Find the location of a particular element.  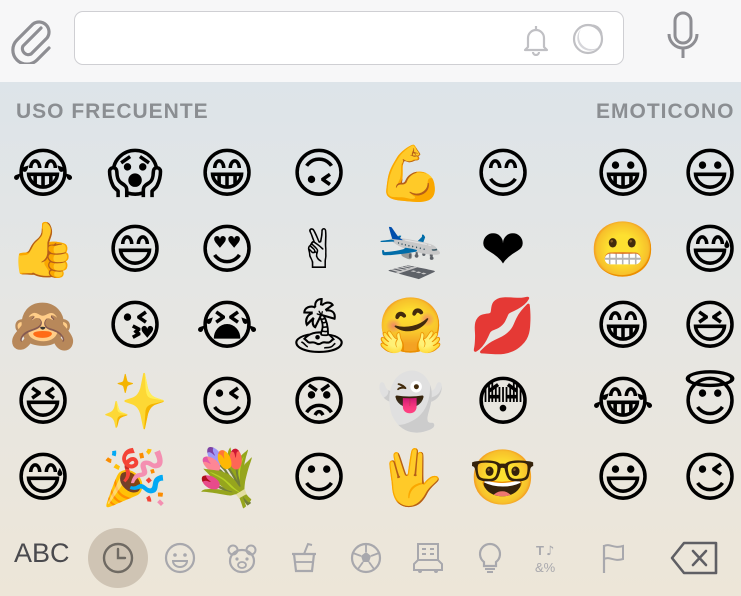

delete-key-icon is located at coordinates (695, 558).